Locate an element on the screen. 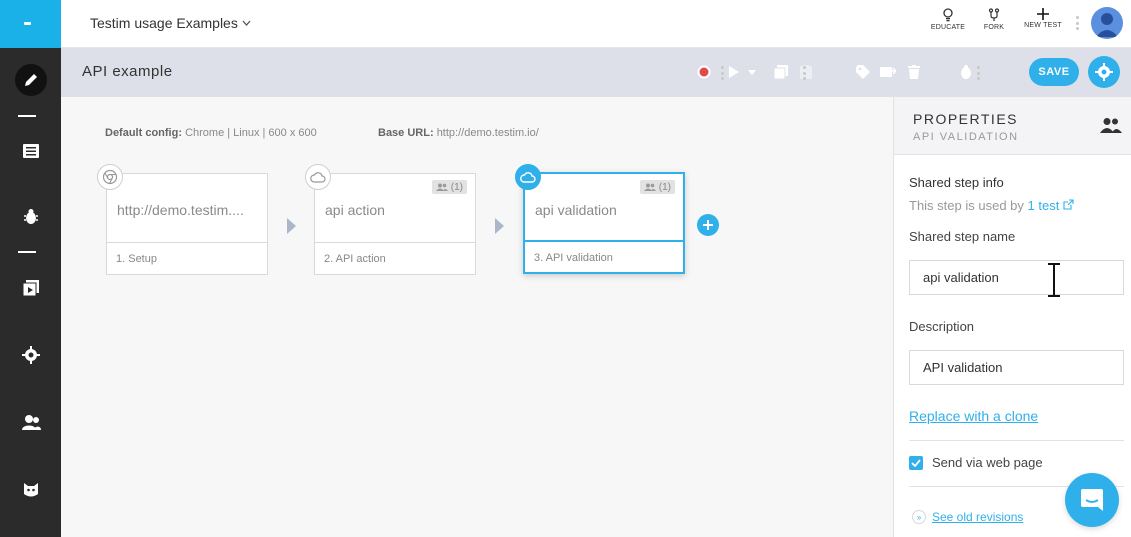  move-icon is located at coordinates (888, 72).